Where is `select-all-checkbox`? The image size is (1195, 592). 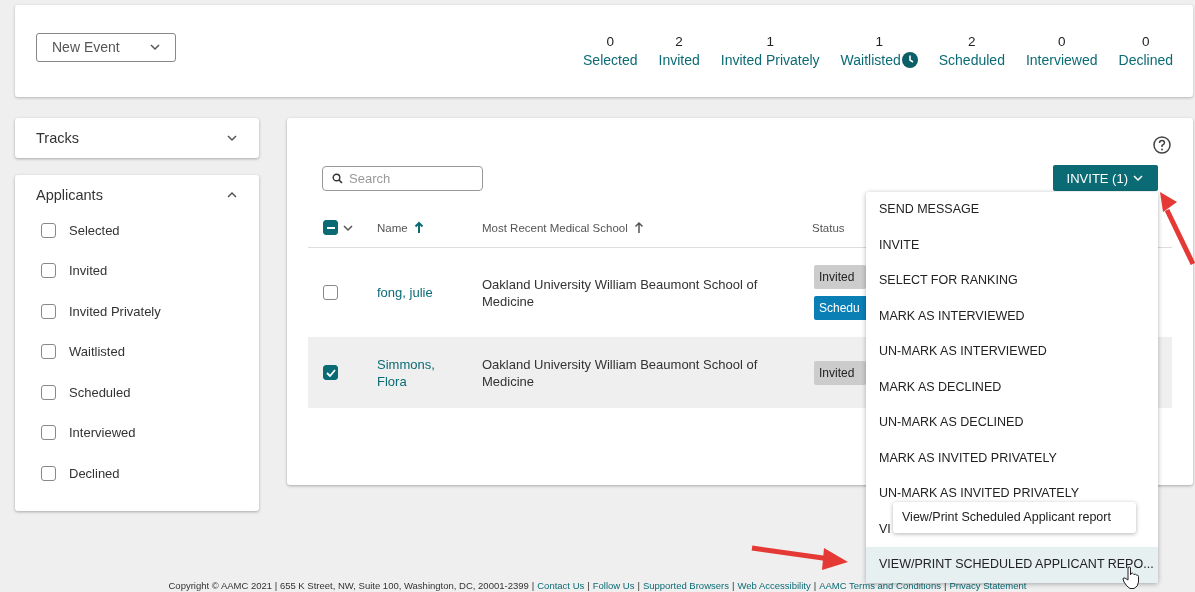 select-all-checkbox is located at coordinates (330, 227).